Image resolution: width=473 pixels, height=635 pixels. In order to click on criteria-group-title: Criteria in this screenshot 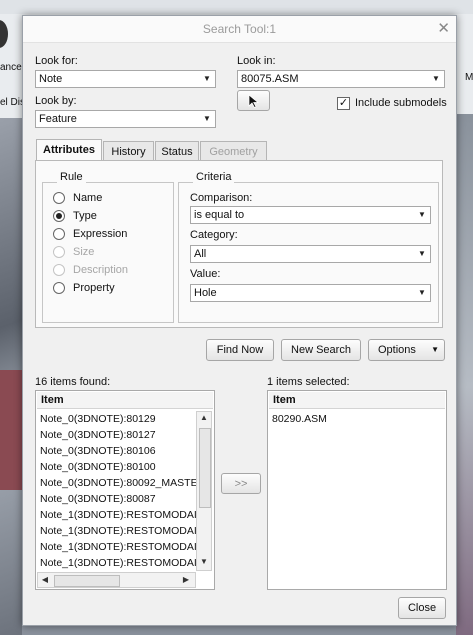, I will do `click(214, 177)`.